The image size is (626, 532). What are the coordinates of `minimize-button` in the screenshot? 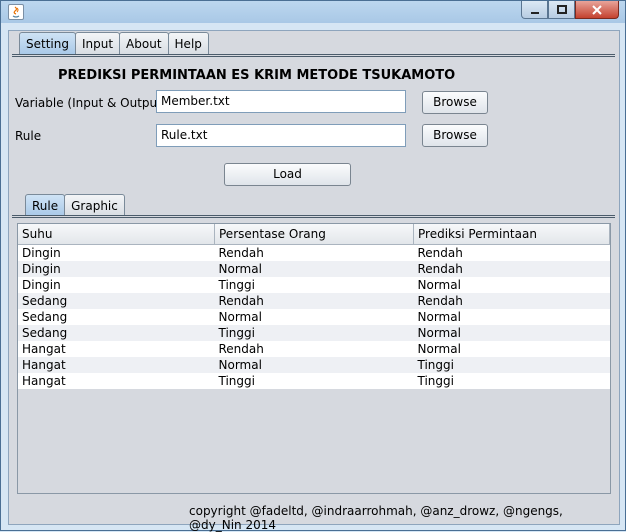 It's located at (534, 10).